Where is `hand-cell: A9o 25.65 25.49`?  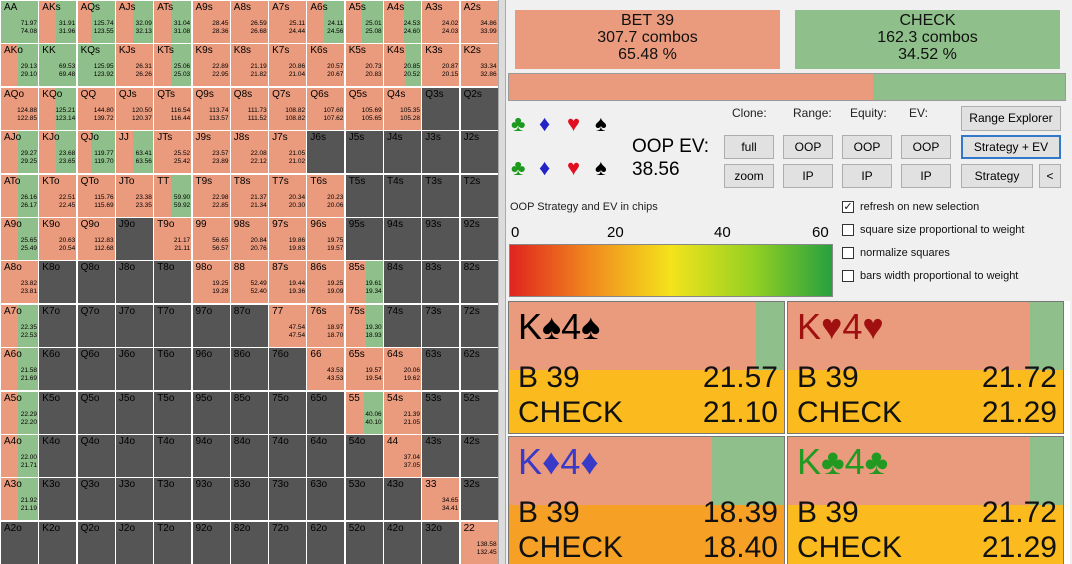
hand-cell: A9o 25.65 25.49 is located at coordinates (19, 239).